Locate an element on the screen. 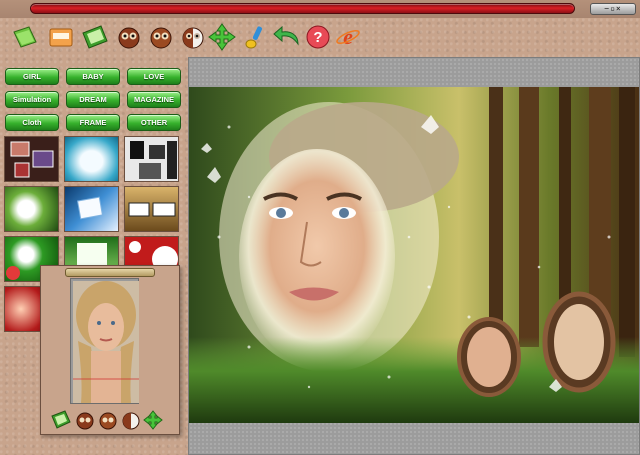 The width and height of the screenshot is (640, 455). window-controls: −▫× is located at coordinates (613, 9).